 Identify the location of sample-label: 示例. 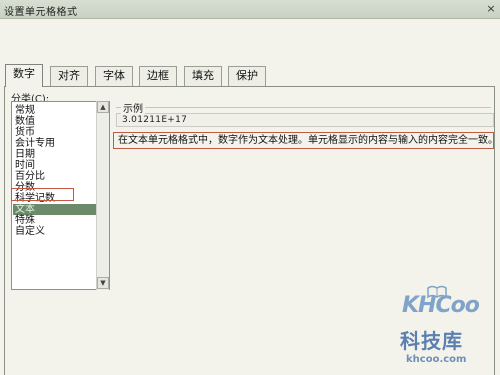
(133, 107).